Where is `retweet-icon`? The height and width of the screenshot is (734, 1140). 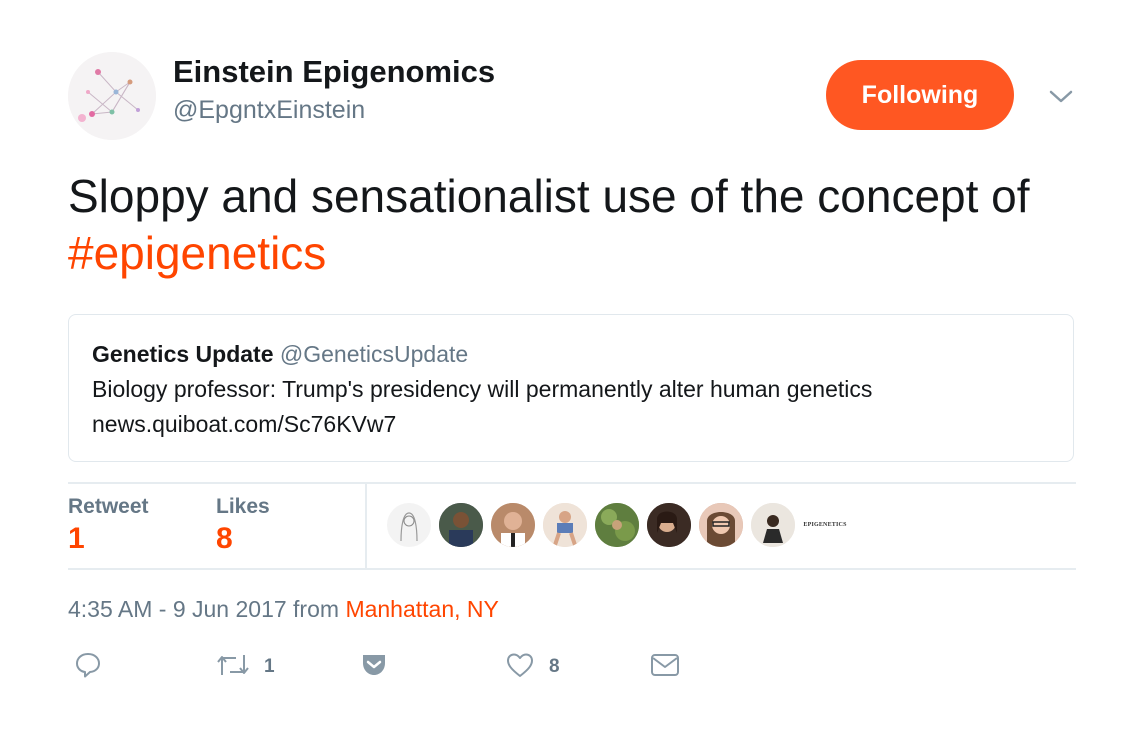 retweet-icon is located at coordinates (233, 667).